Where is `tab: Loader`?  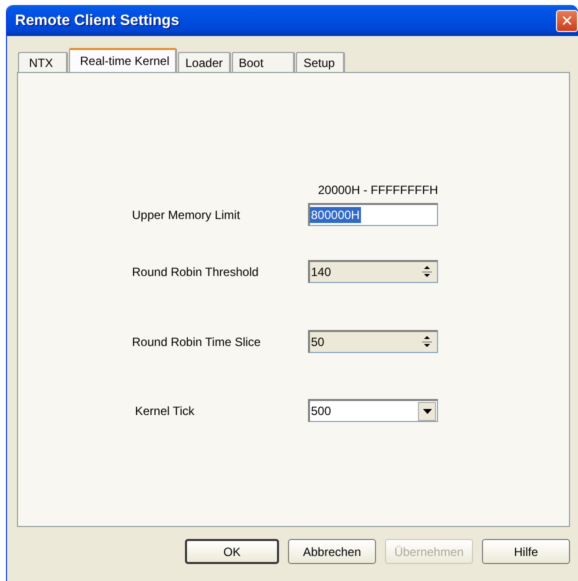
tab: Loader is located at coordinates (204, 62).